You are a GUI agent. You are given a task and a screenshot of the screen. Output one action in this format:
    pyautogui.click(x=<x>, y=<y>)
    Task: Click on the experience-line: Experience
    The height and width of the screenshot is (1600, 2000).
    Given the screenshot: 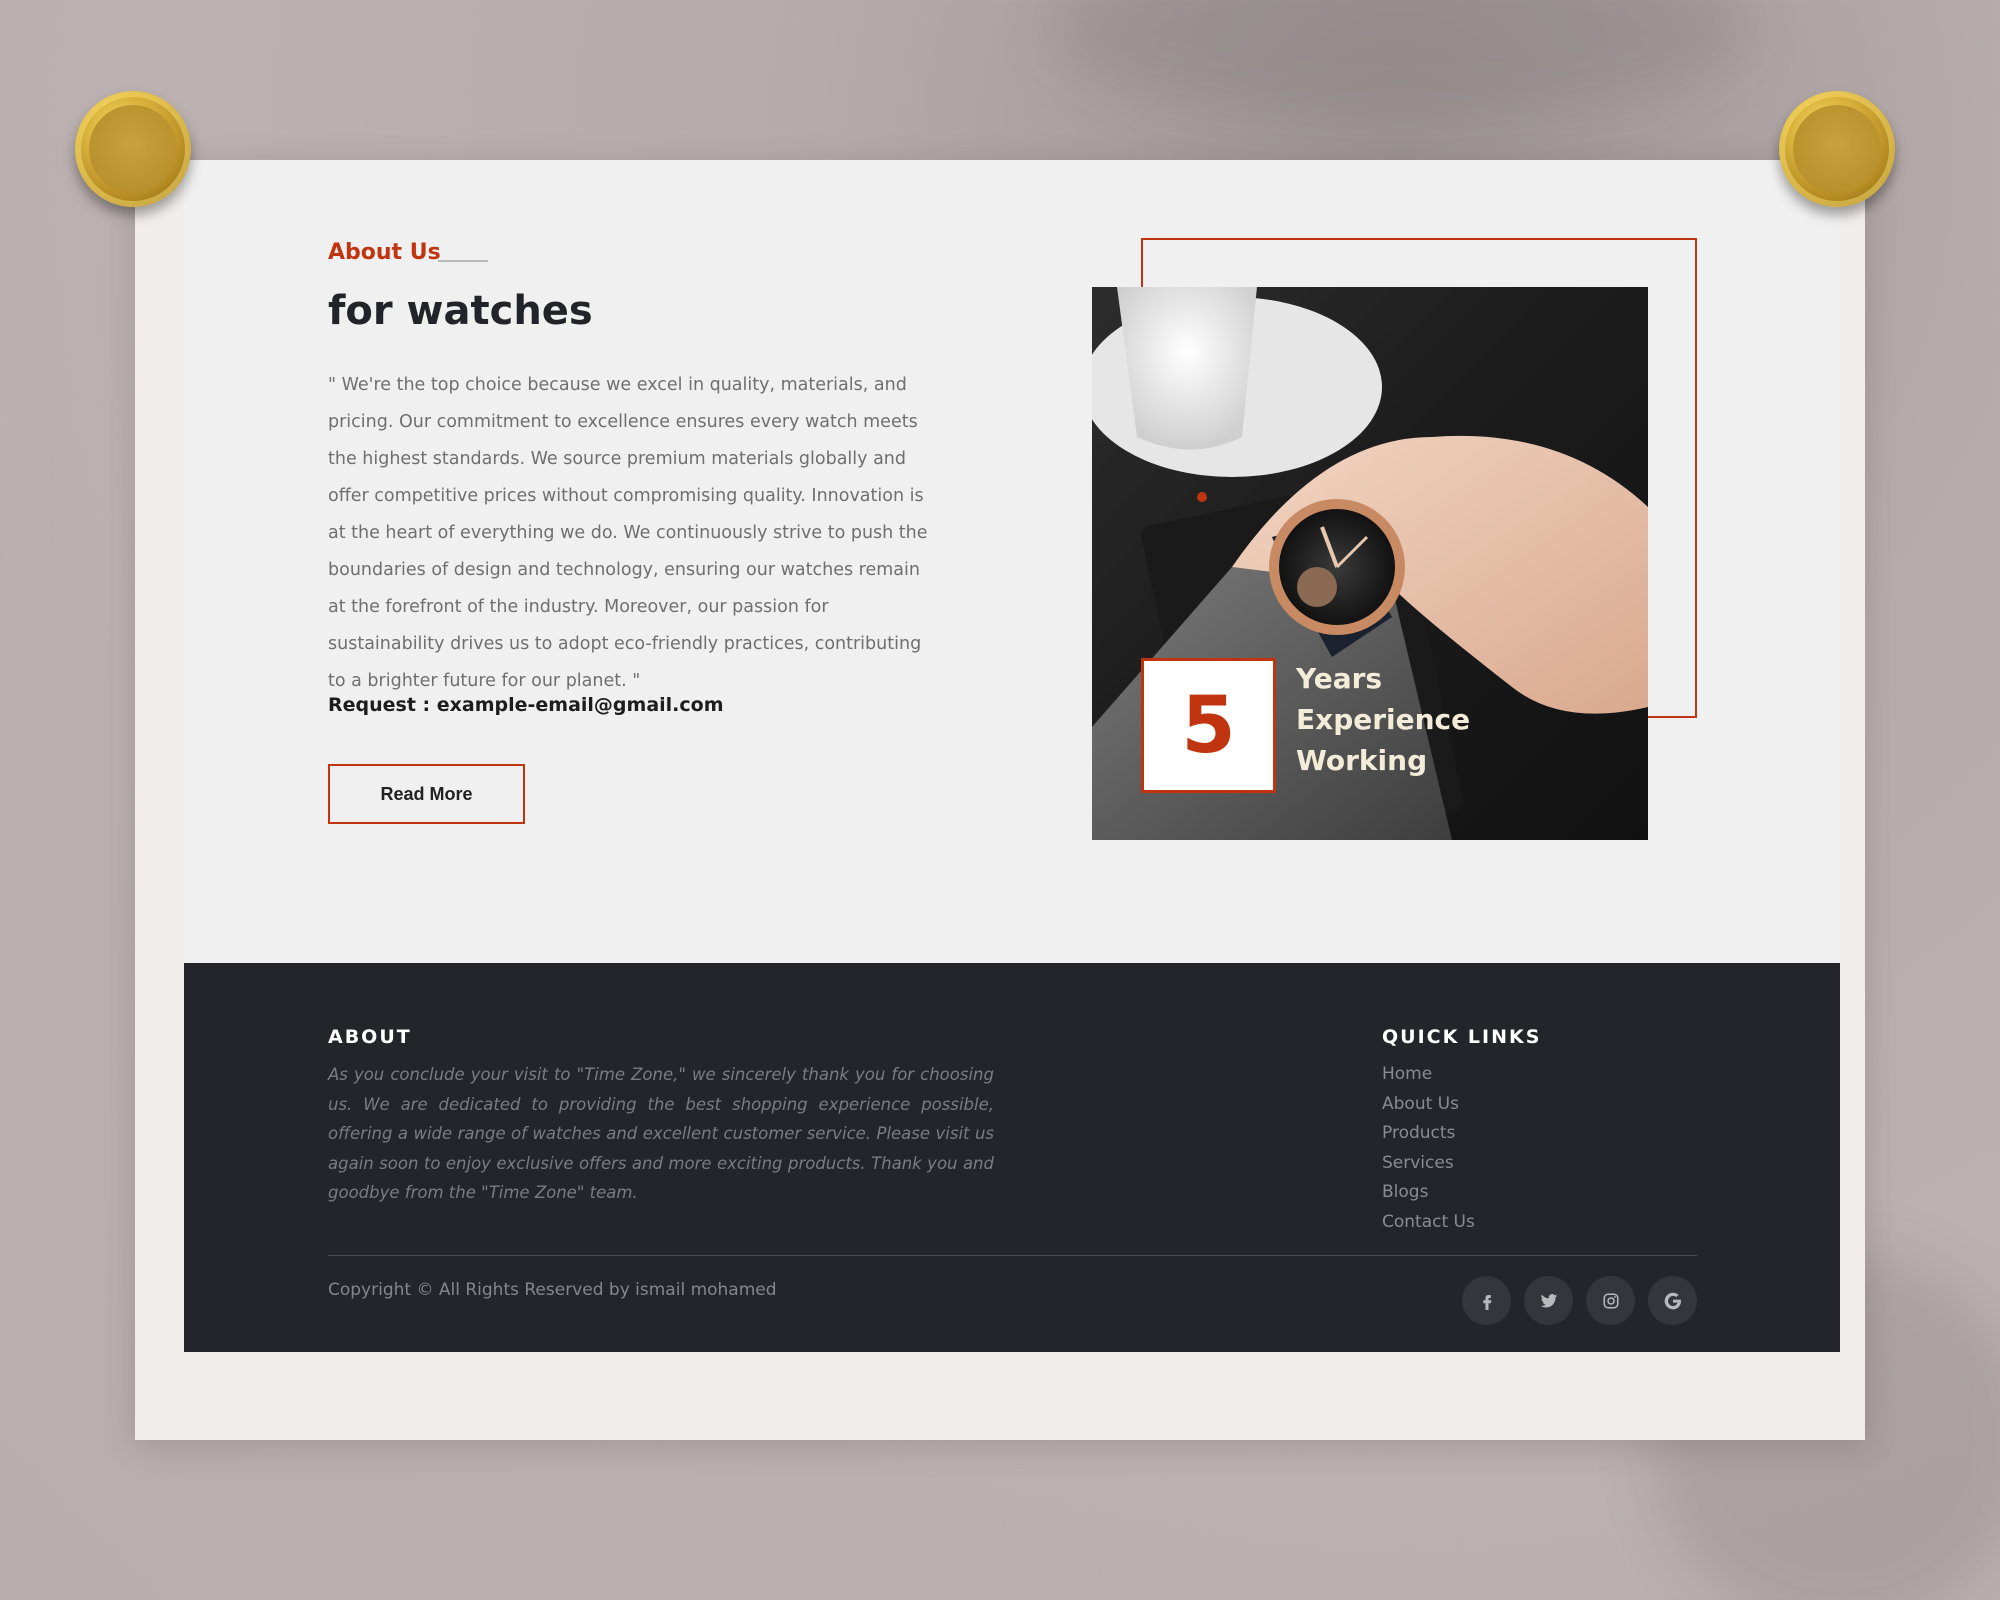 What is the action you would take?
    pyautogui.click(x=1383, y=719)
    